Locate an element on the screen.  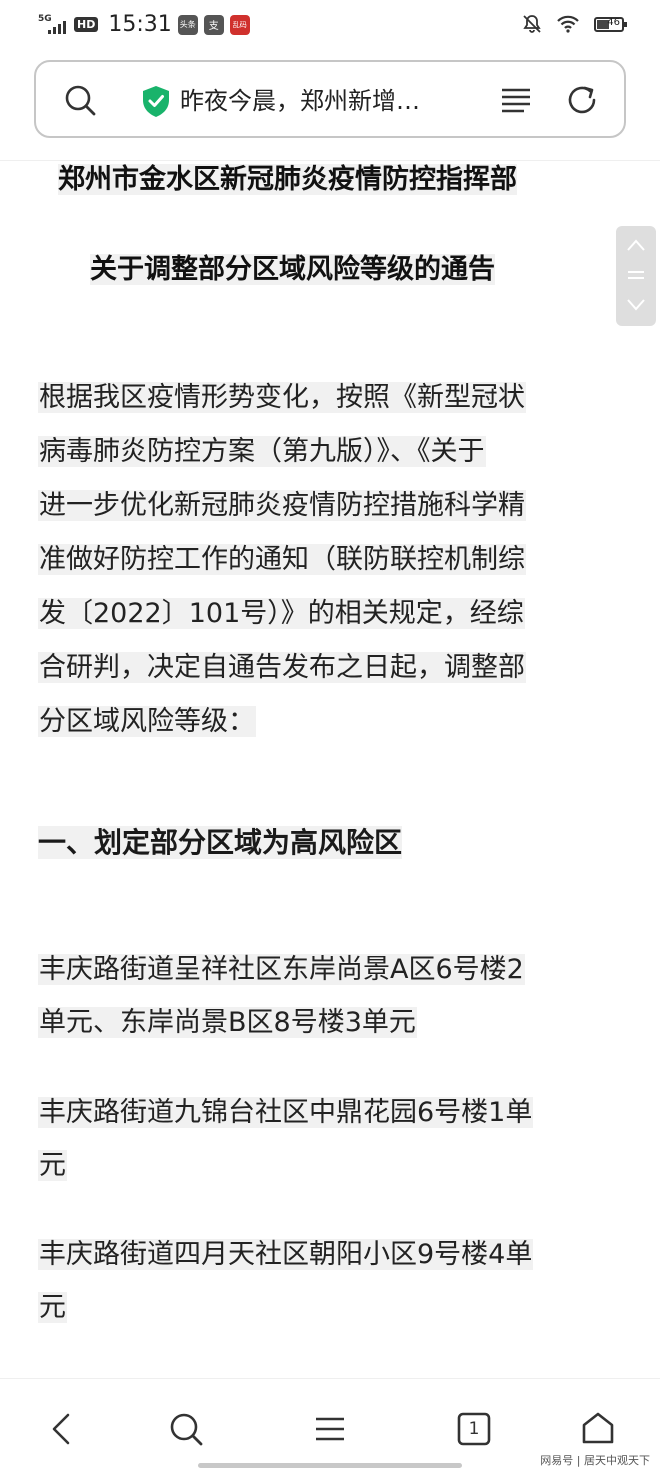
news-app-icon: 乱码 is located at coordinates (239, 24).